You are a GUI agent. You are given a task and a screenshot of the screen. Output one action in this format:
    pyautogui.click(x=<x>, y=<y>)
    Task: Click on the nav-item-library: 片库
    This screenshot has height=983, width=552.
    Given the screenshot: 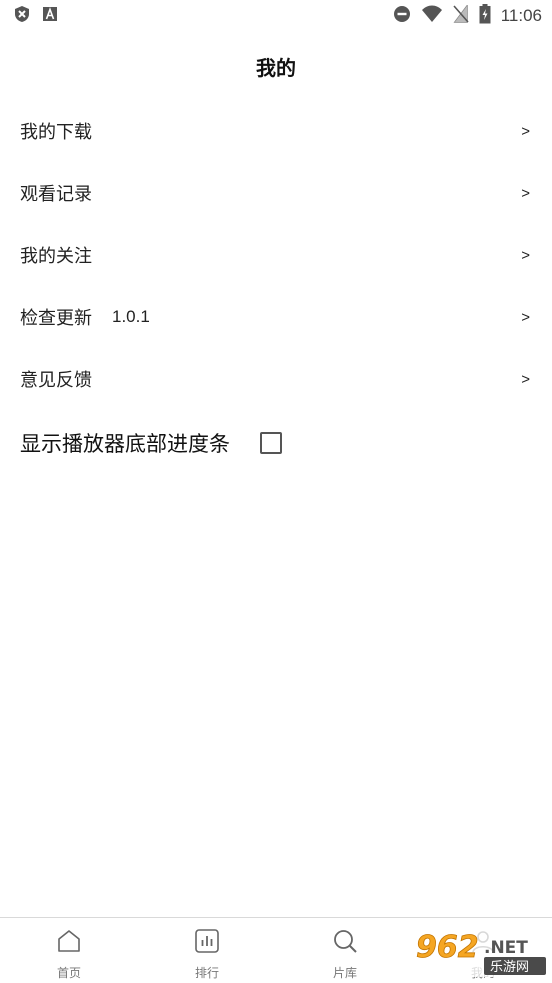 What is the action you would take?
    pyautogui.click(x=345, y=950)
    